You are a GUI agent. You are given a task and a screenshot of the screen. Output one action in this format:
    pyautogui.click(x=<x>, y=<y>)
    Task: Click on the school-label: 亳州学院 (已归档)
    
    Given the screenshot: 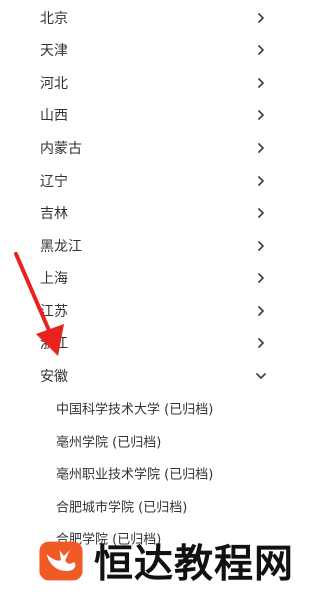 What is the action you would take?
    pyautogui.click(x=109, y=443)
    